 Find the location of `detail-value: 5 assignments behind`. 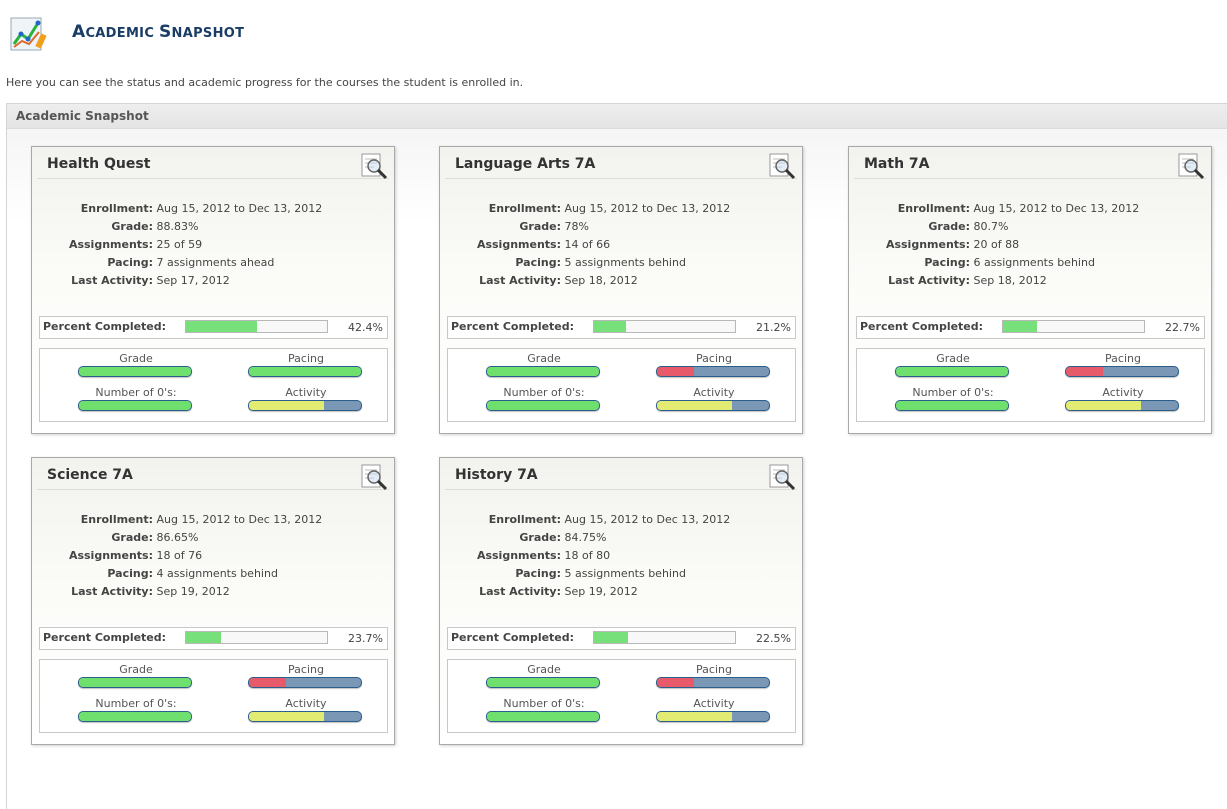

detail-value: 5 assignments behind is located at coordinates (625, 262).